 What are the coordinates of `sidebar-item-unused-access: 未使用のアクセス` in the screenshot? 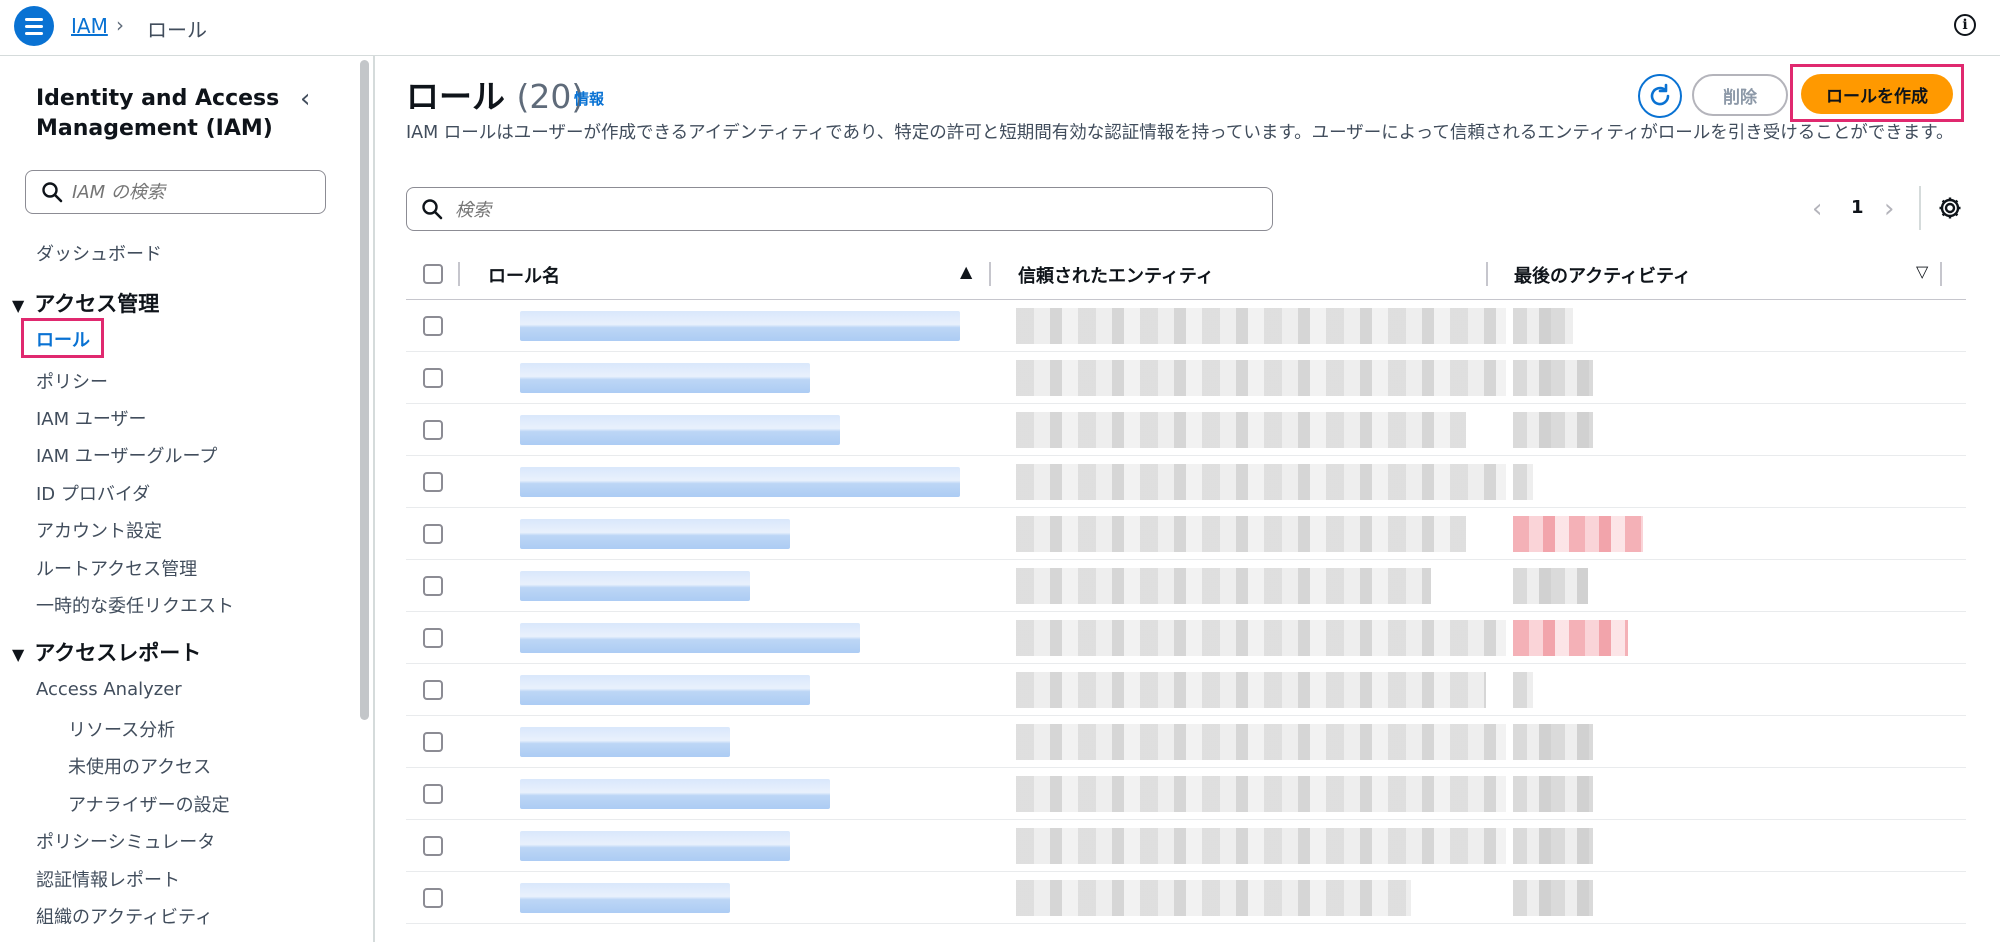 It's located at (139, 766).